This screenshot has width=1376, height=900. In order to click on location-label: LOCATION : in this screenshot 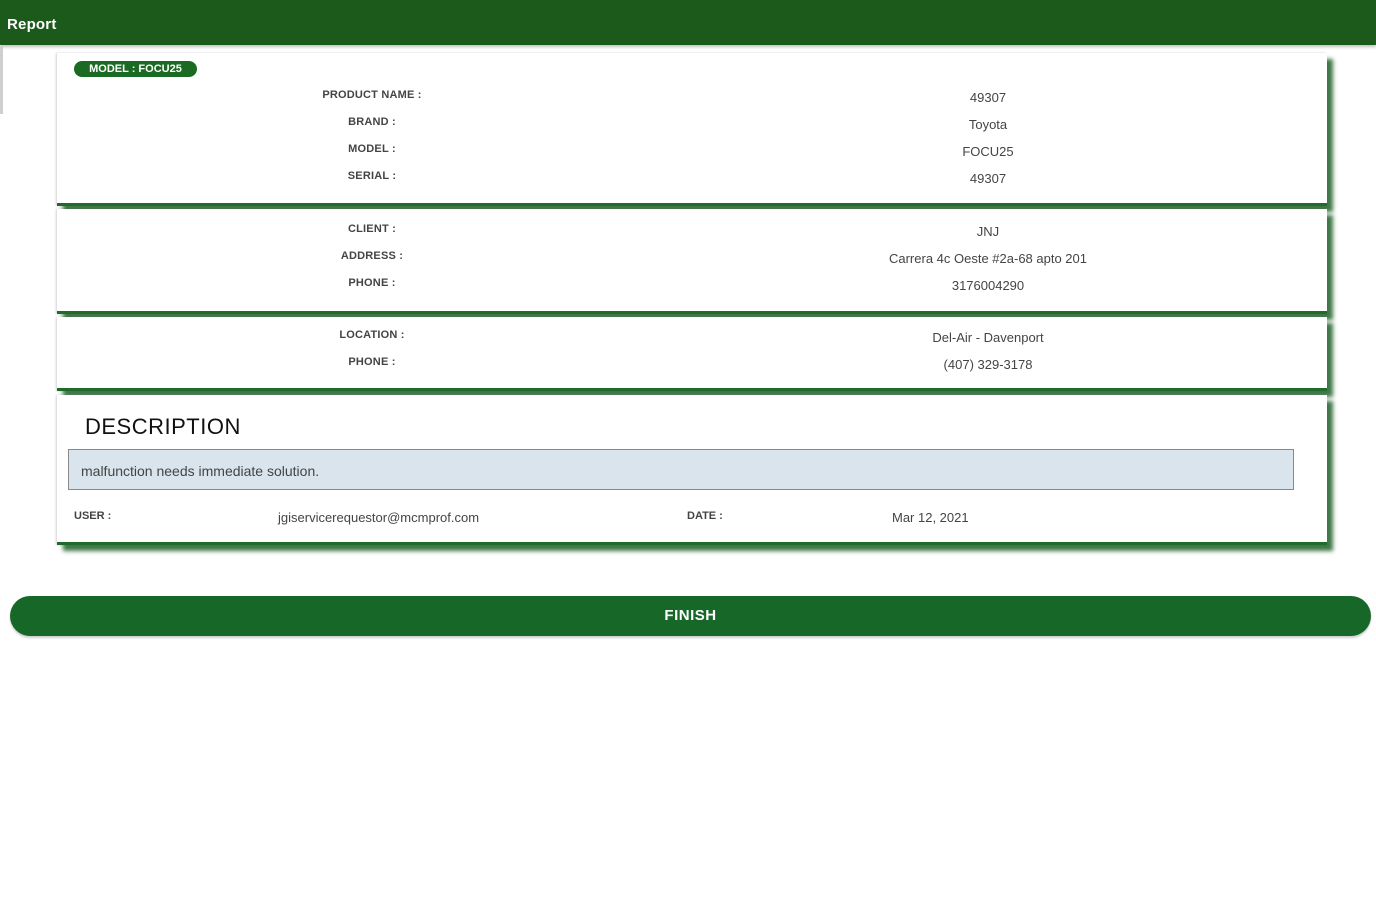, I will do `click(372, 335)`.